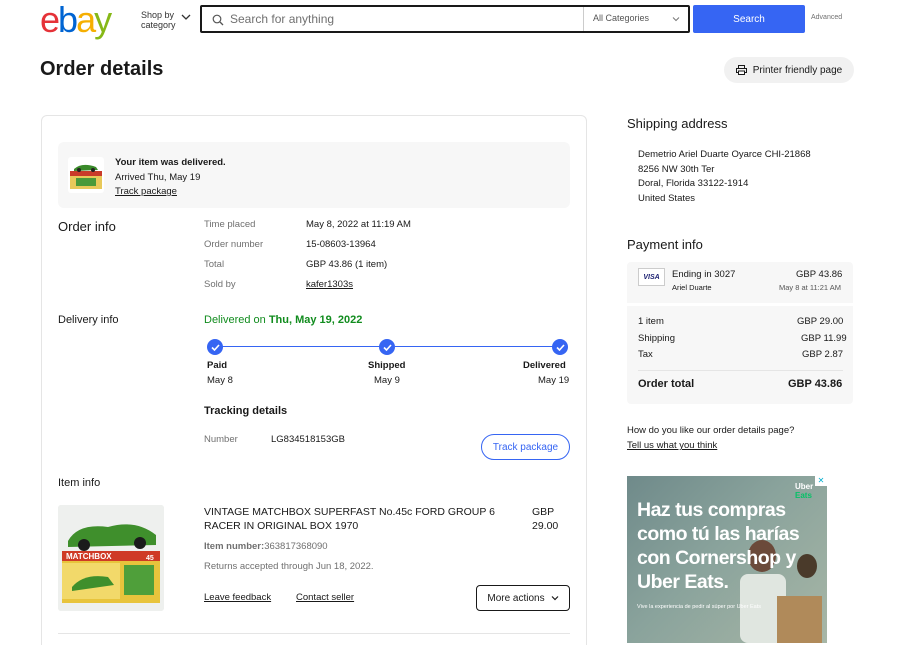 The image size is (898, 645). Describe the element at coordinates (325, 597) in the screenshot. I see `contact-seller-link: Contact seller` at that location.